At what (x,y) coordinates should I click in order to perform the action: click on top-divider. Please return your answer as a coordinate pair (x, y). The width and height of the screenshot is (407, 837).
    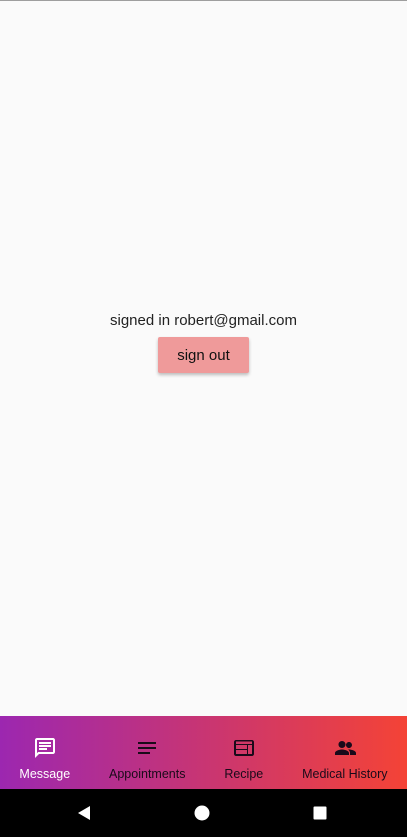
    Looking at the image, I should click on (203, 0).